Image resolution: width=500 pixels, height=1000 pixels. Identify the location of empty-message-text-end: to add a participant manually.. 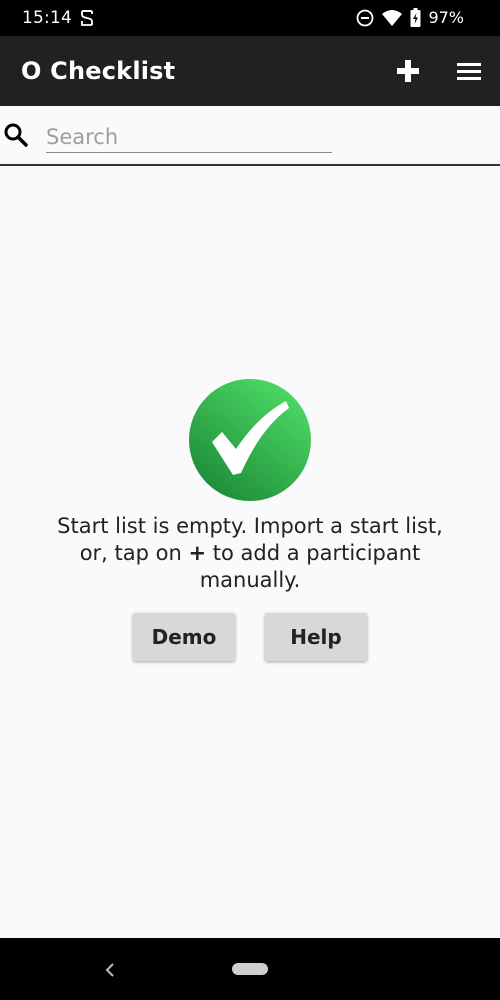
(310, 566).